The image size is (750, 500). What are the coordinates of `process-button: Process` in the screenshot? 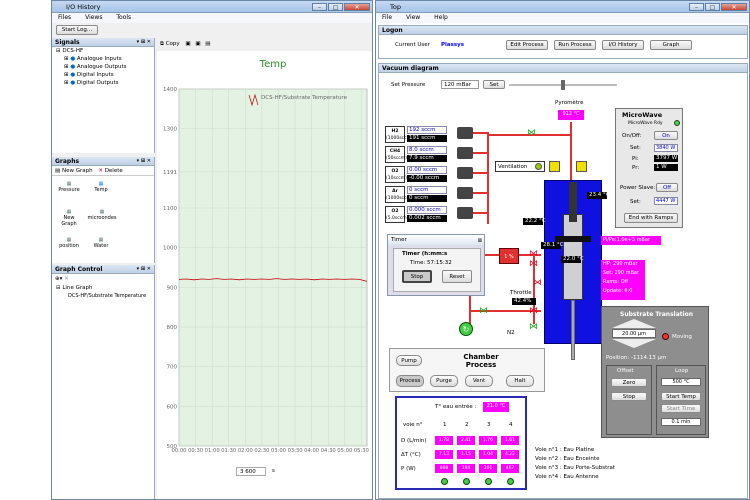 It's located at (410, 381).